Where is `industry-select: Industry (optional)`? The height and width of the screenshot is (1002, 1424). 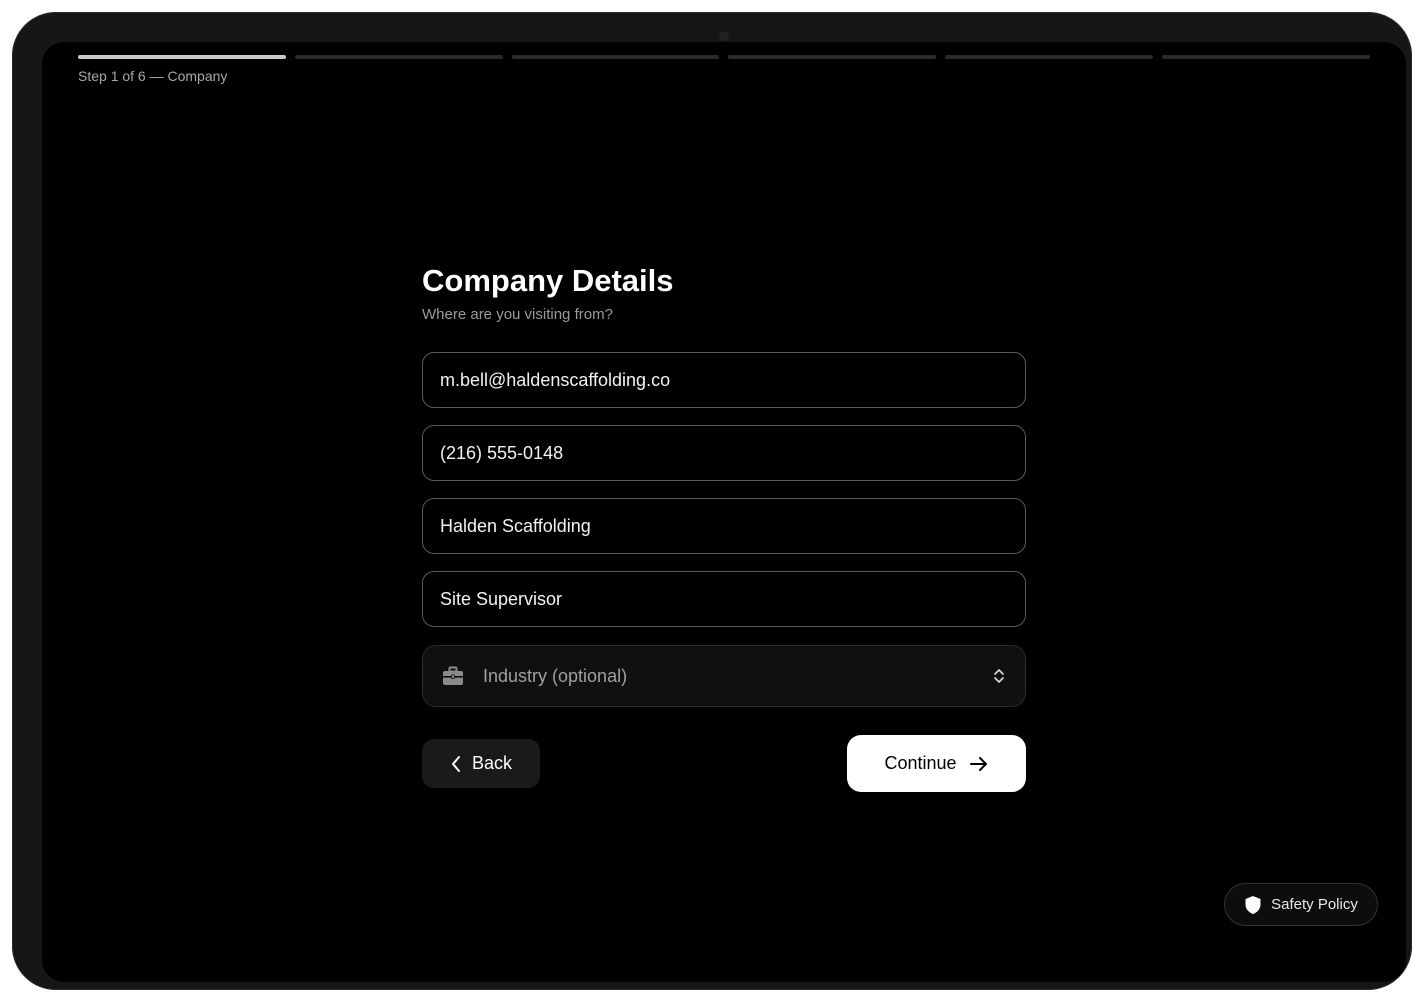 industry-select: Industry (optional) is located at coordinates (724, 676).